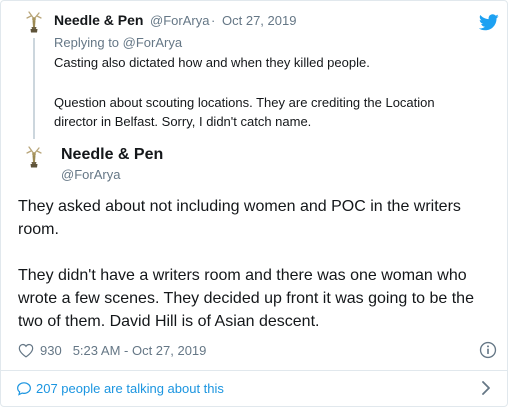 The width and height of the screenshot is (508, 407). Describe the element at coordinates (90, 174) in the screenshot. I see `author-handle: @ForArya` at that location.